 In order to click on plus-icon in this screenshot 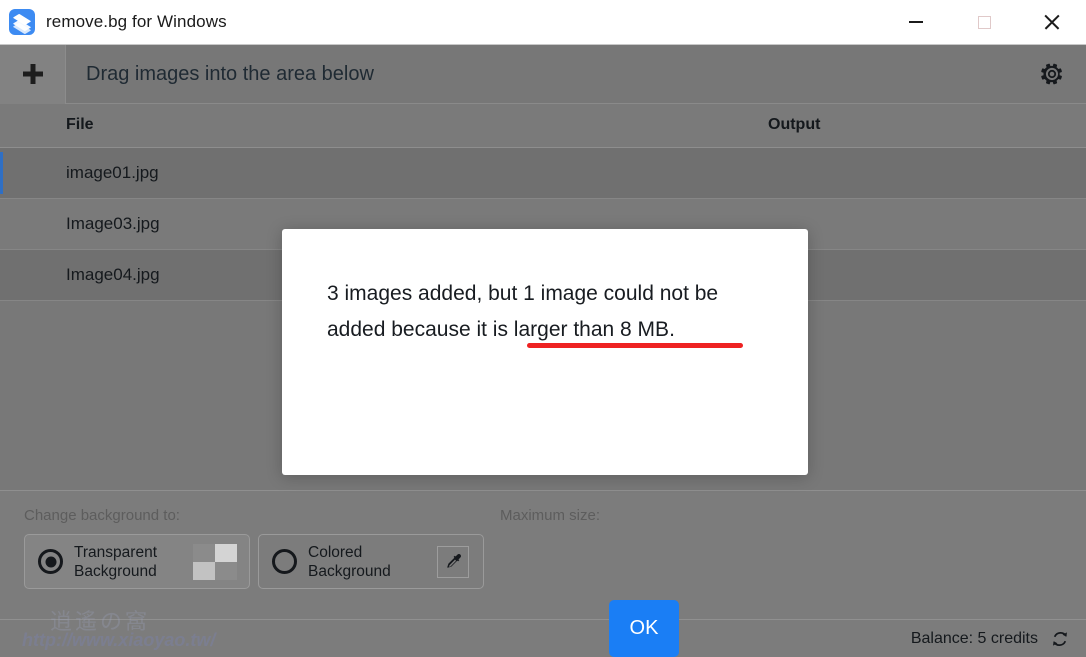, I will do `click(33, 74)`.